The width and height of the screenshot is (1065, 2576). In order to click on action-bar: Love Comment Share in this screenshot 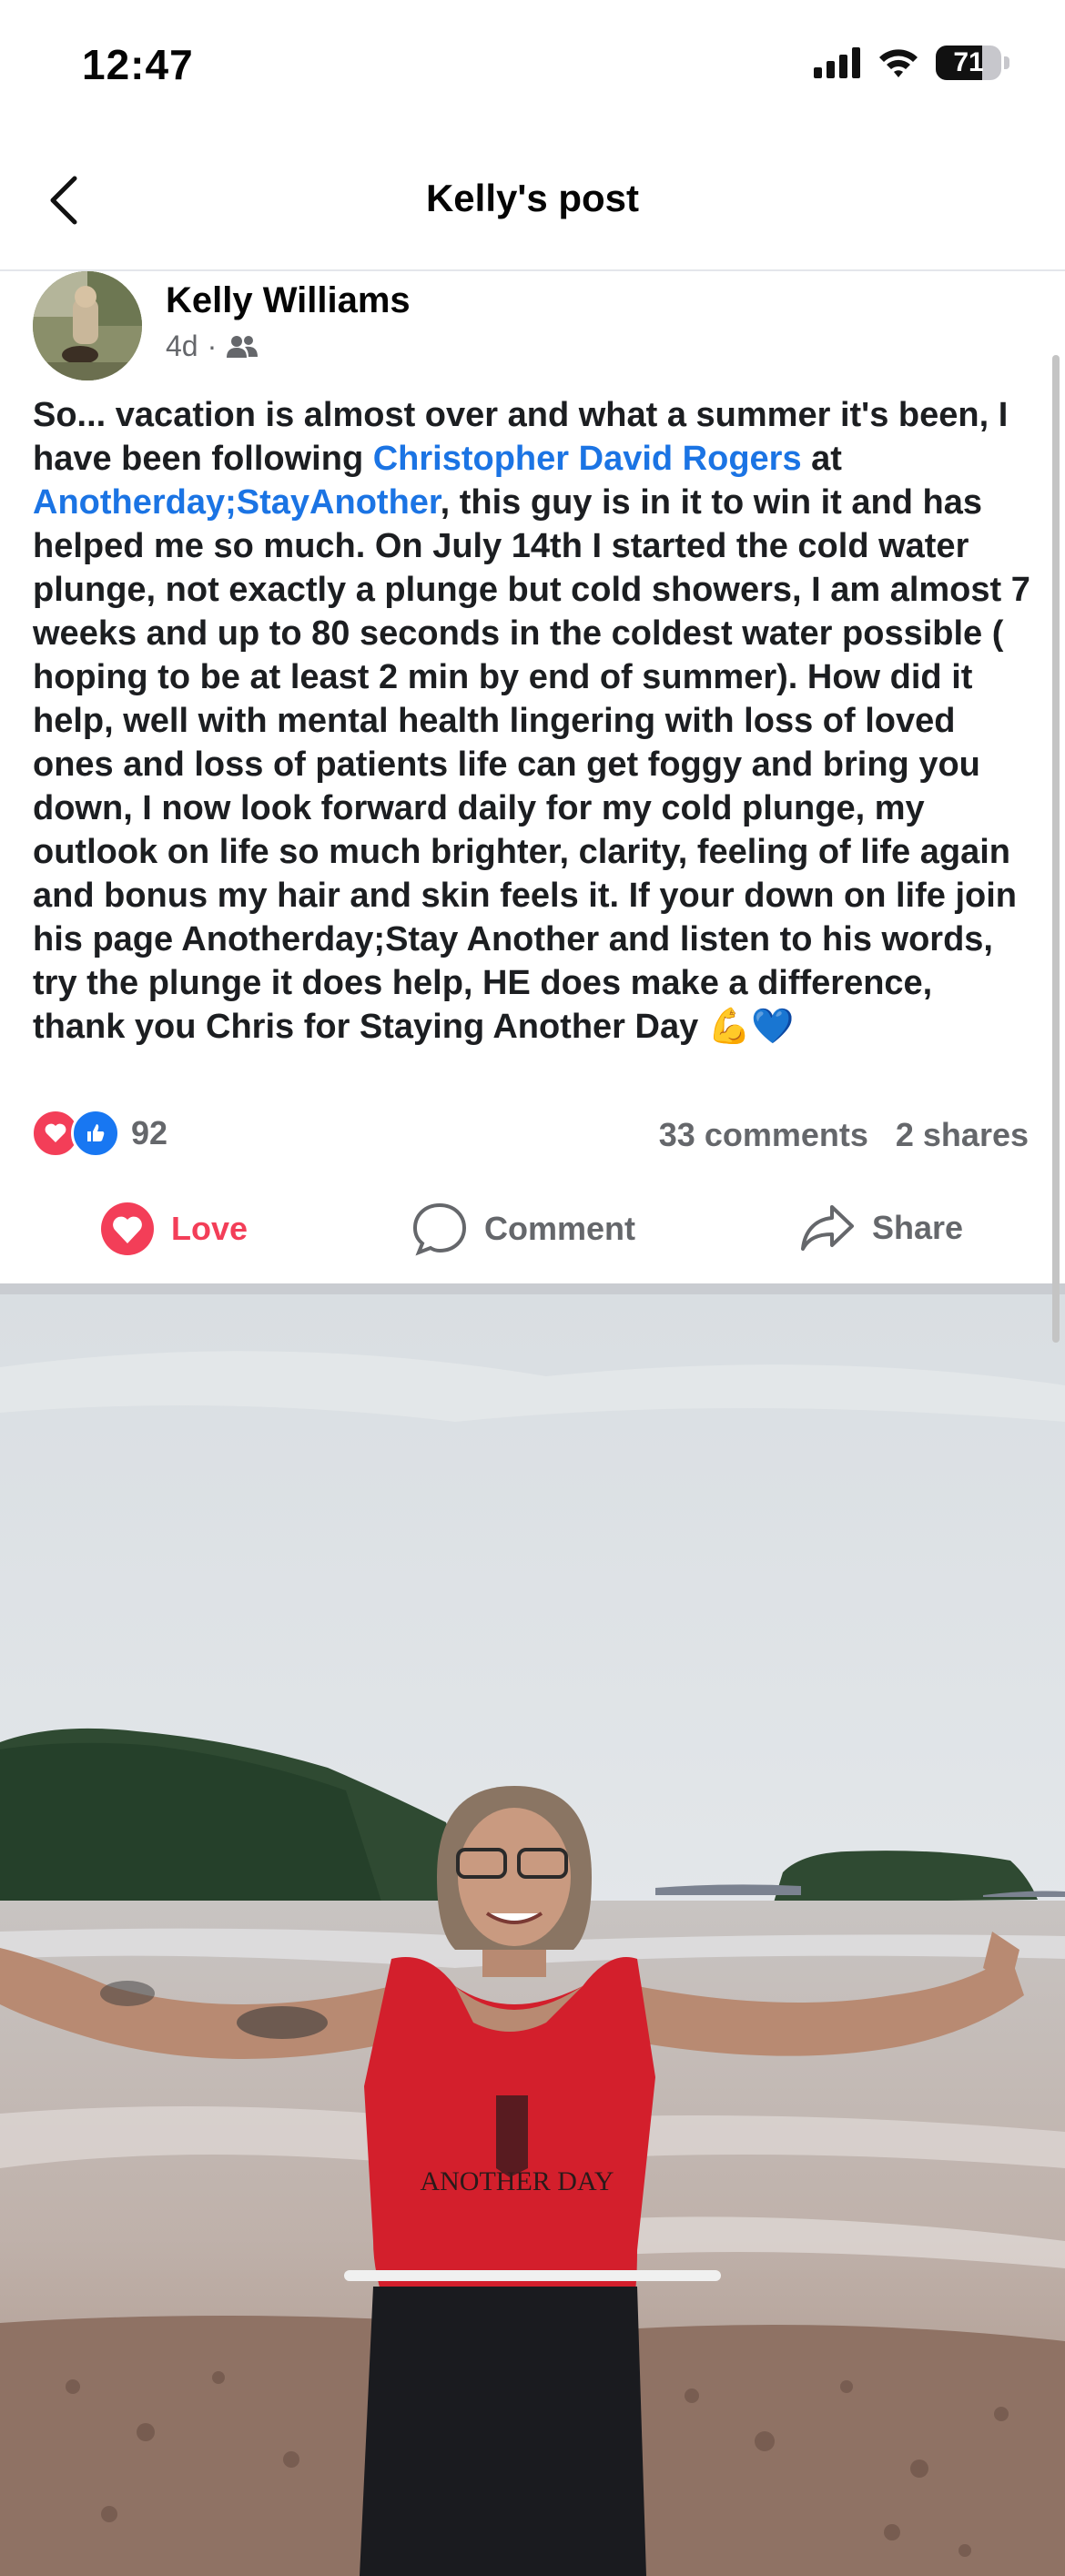, I will do `click(532, 1229)`.